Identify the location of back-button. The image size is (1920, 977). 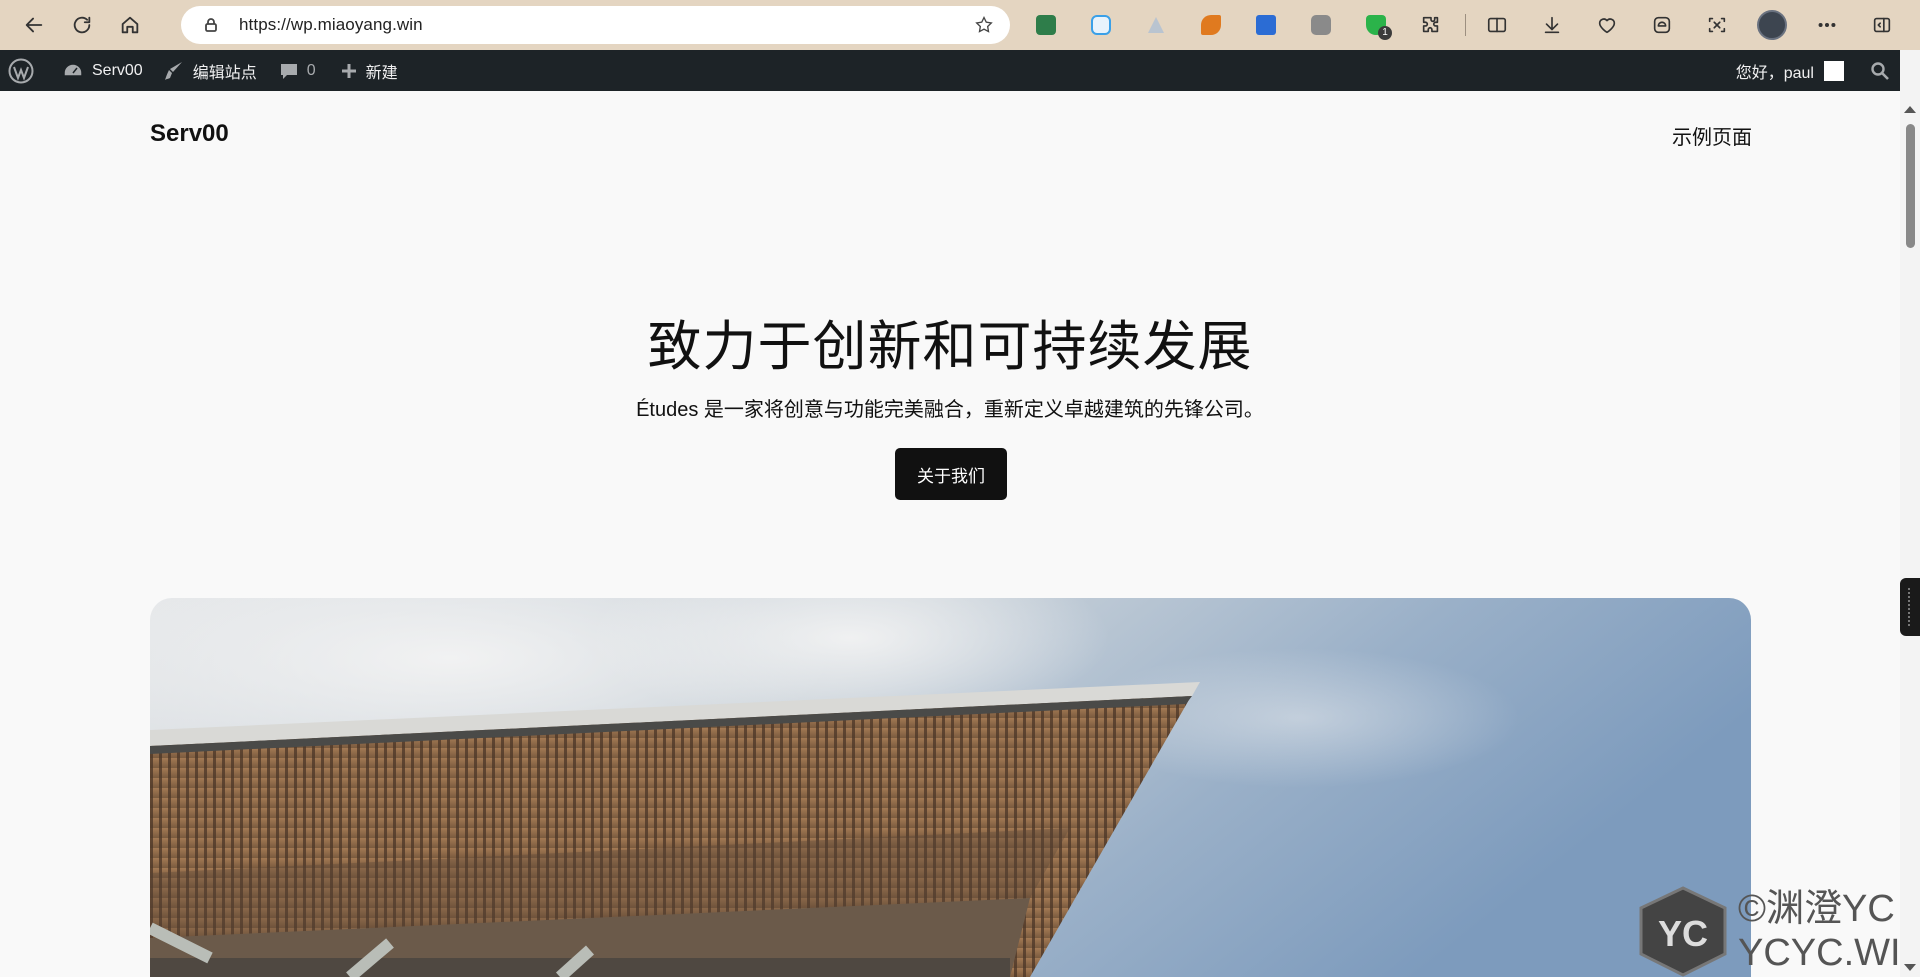
(34, 25).